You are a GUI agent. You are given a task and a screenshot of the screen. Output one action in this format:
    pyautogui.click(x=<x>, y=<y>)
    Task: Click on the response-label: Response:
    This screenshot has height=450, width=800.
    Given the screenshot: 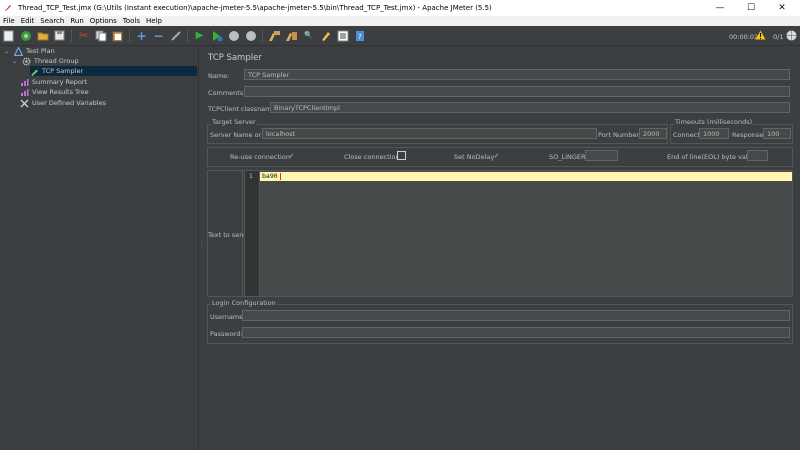 What is the action you would take?
    pyautogui.click(x=749, y=135)
    